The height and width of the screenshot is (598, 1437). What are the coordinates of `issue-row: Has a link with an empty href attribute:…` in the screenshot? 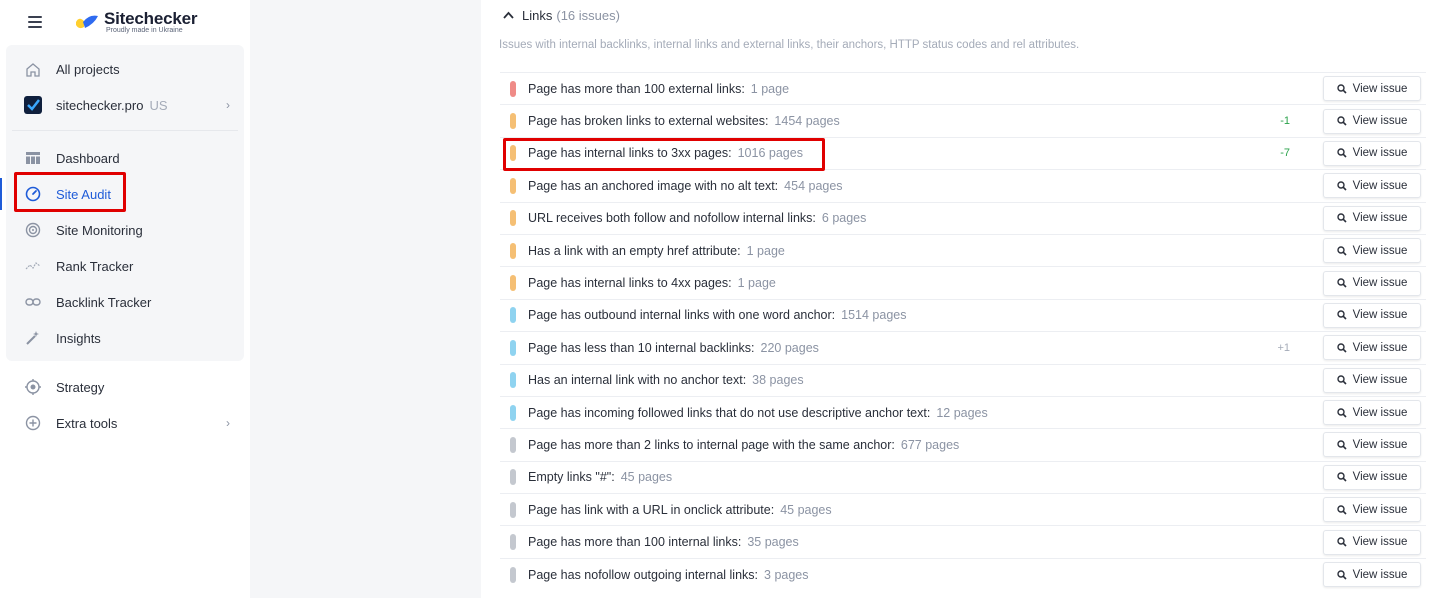 It's located at (963, 249).